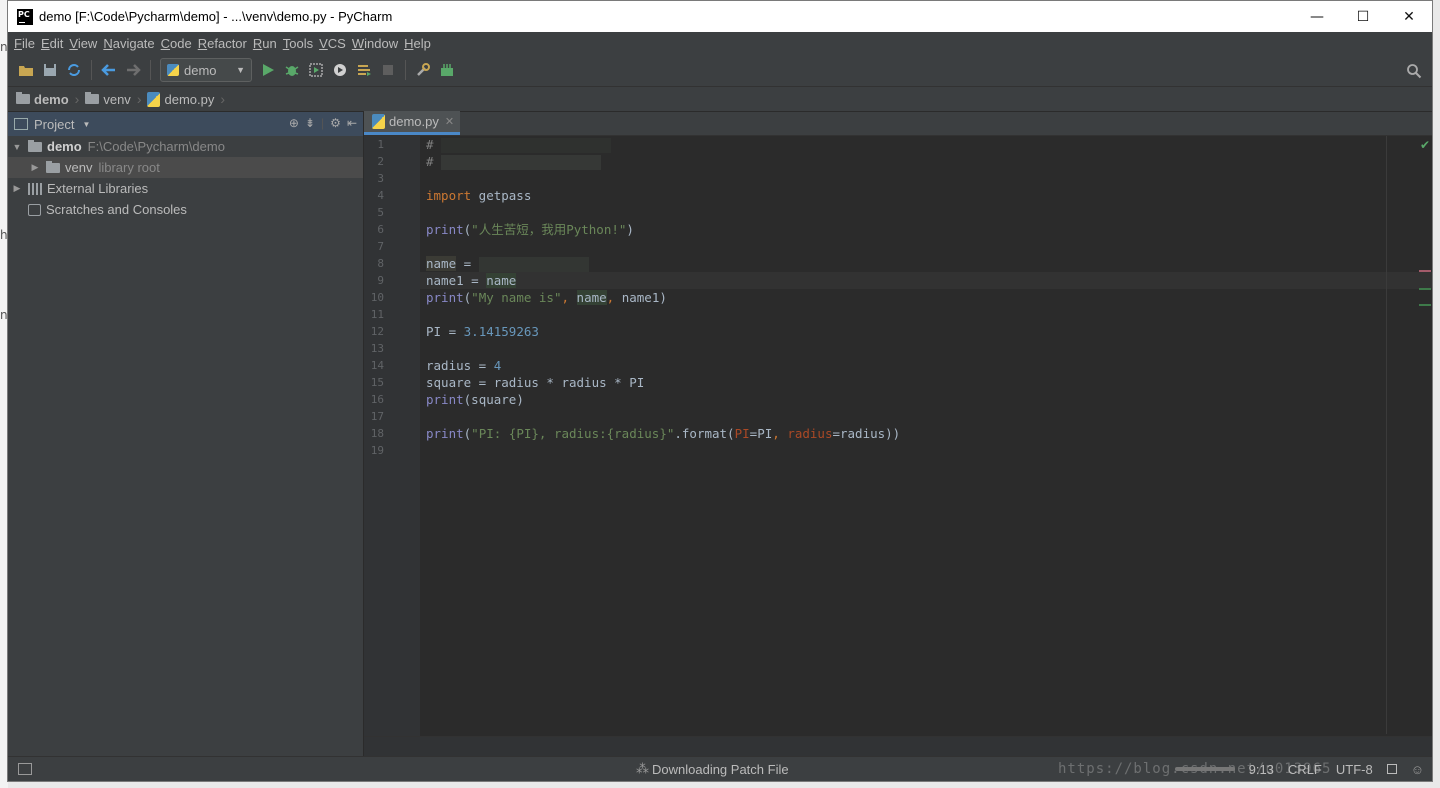 The width and height of the screenshot is (1440, 788). Describe the element at coordinates (898, 747) in the screenshot. I see `editor-bottom-strip` at that location.